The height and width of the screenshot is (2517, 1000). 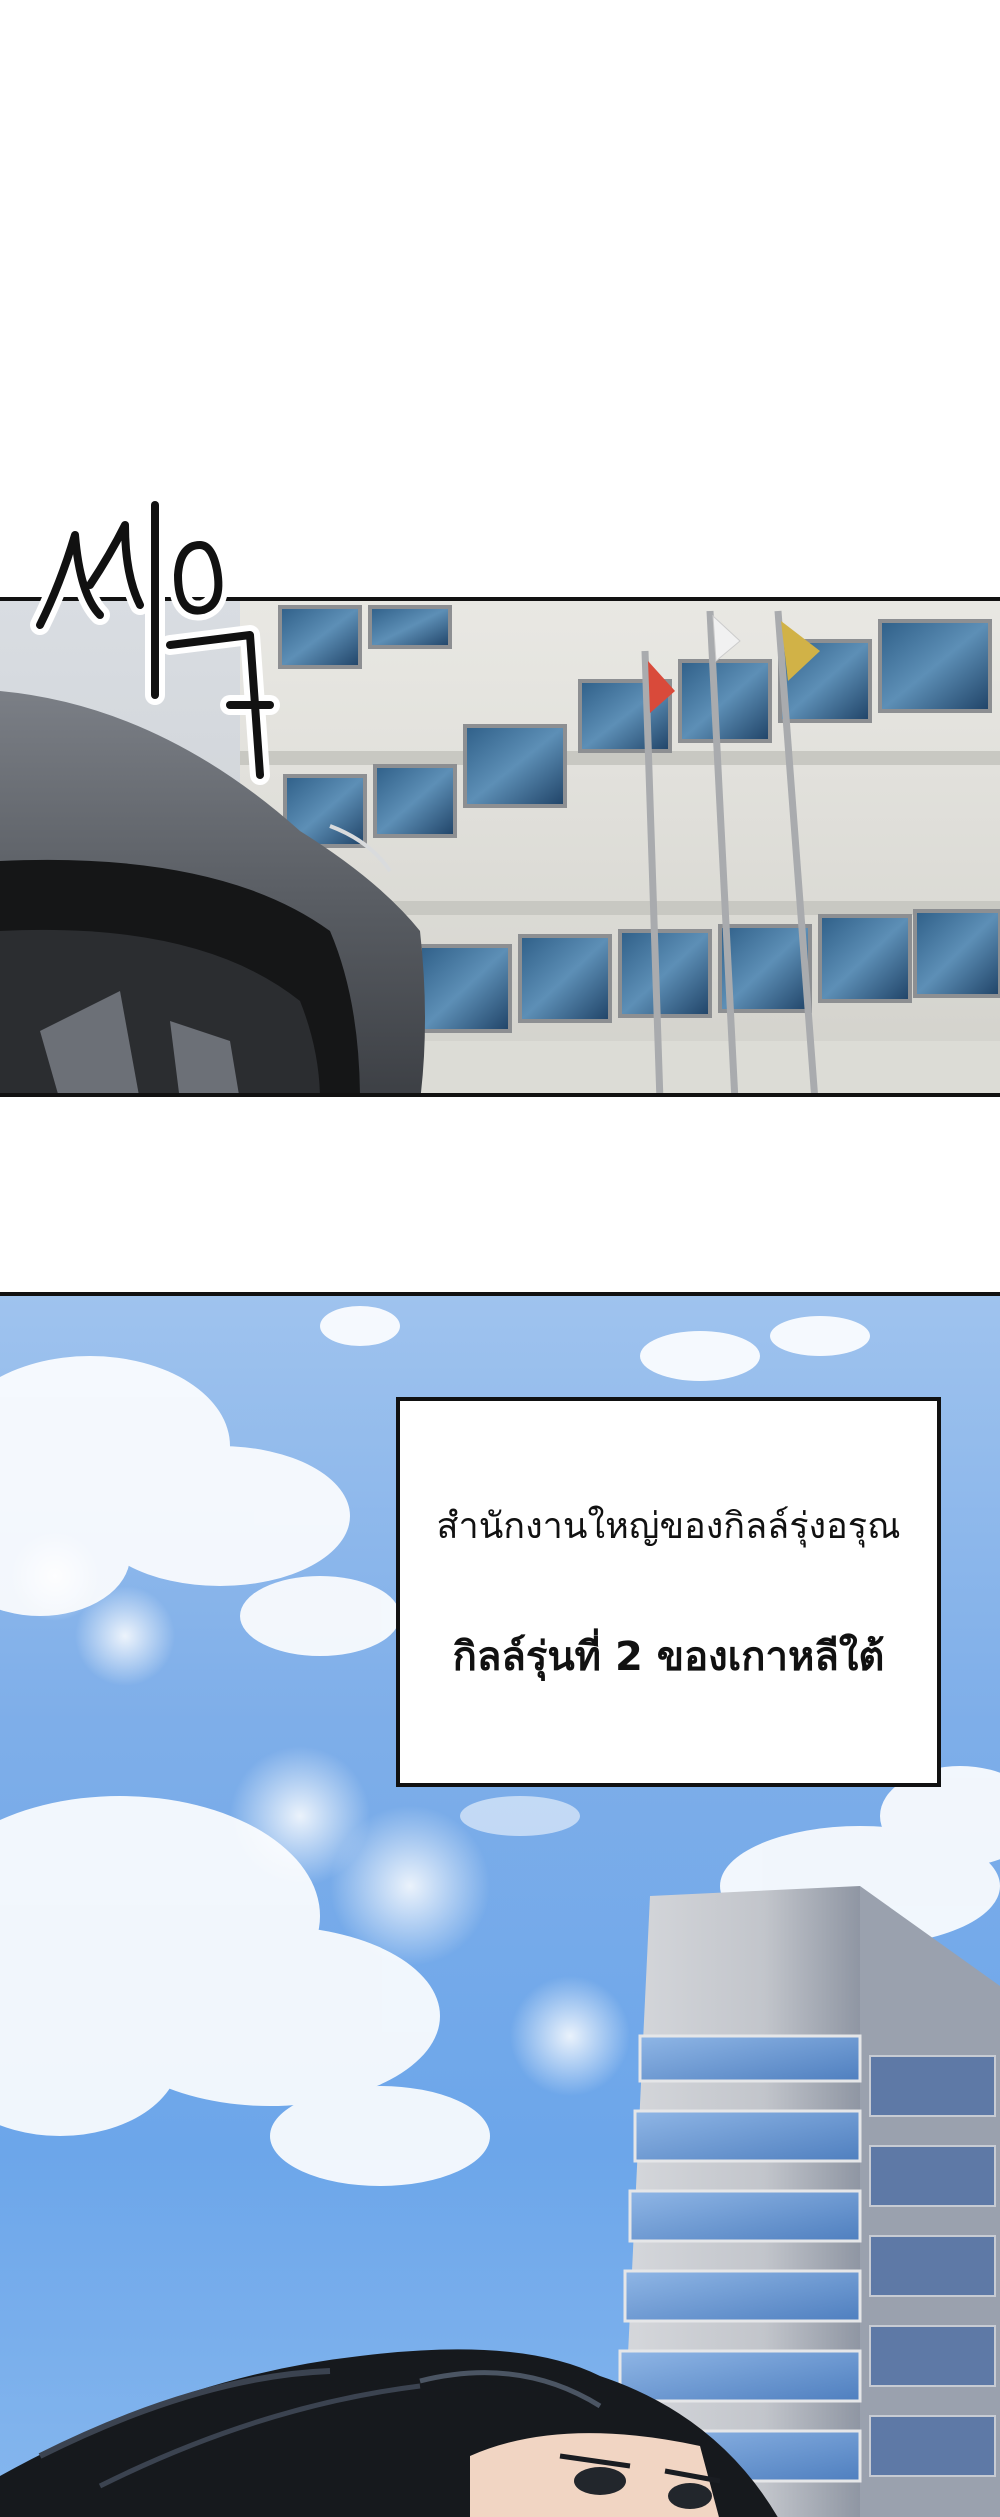 I want to click on caption-line-rank: กิลล์รุ่นที่ 2 ของเกาหลีใต้, so click(x=668, y=1656).